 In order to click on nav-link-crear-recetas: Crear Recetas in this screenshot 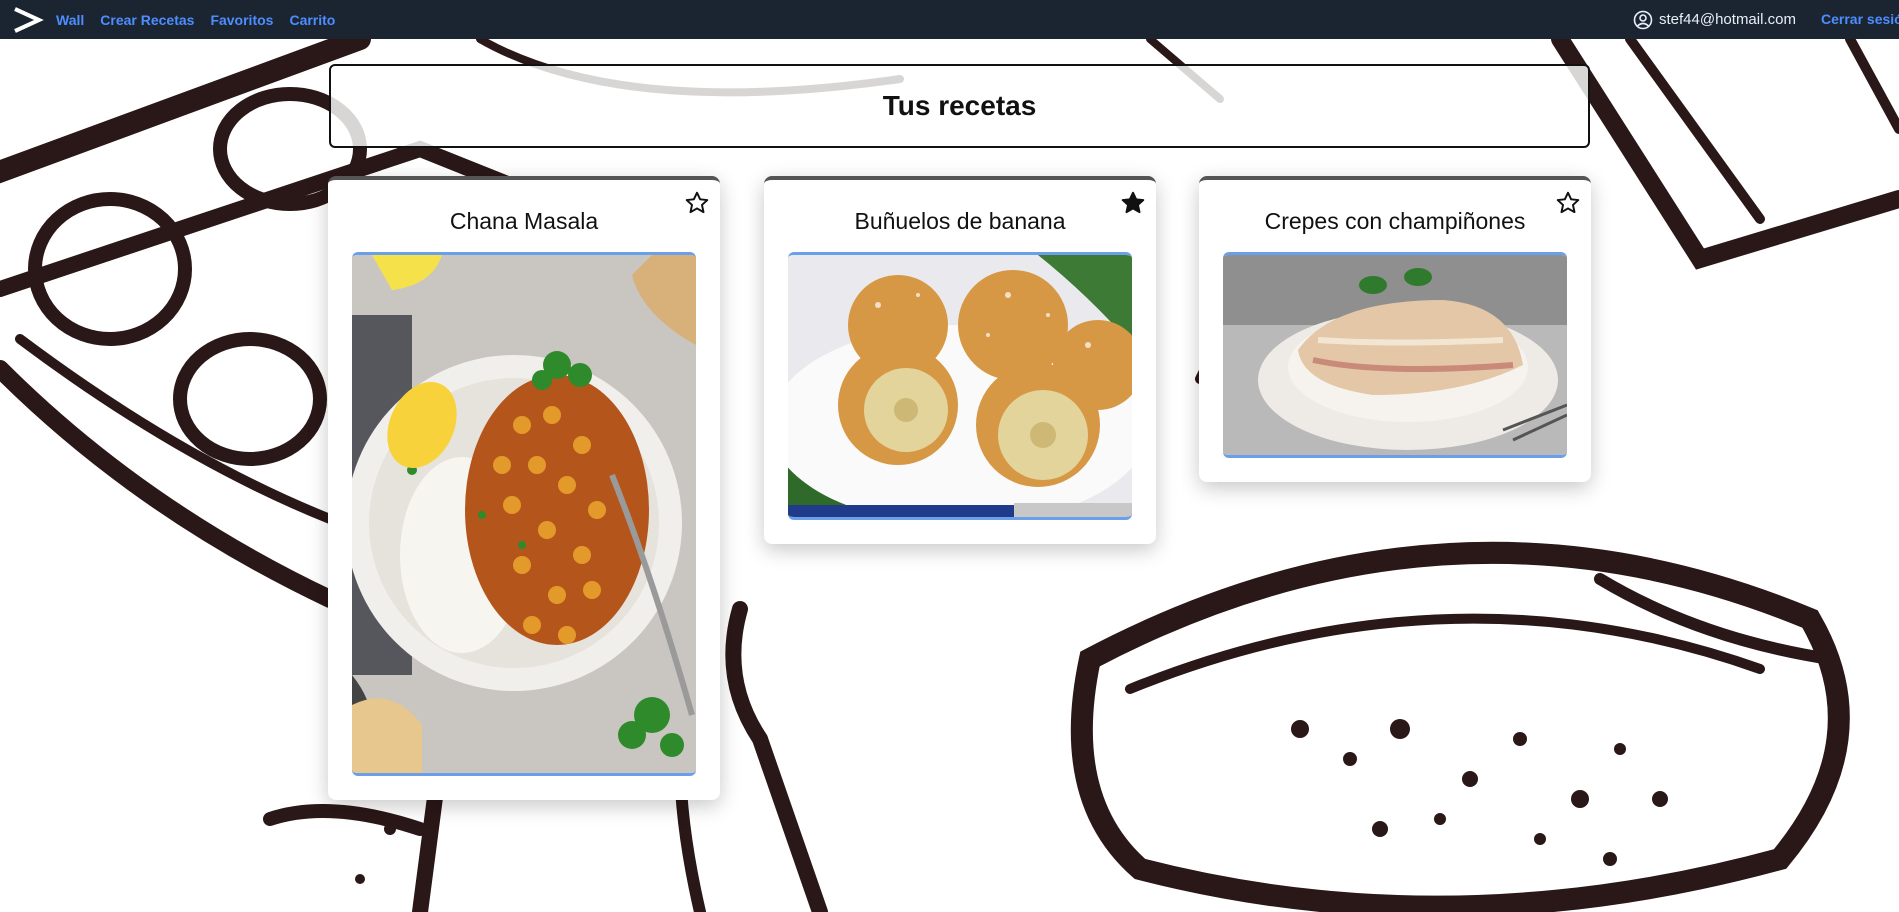, I will do `click(147, 20)`.